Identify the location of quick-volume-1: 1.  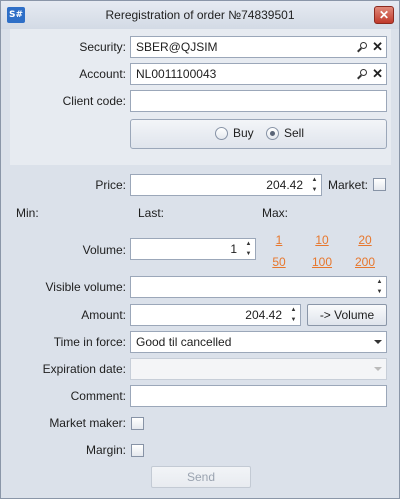
(279, 240).